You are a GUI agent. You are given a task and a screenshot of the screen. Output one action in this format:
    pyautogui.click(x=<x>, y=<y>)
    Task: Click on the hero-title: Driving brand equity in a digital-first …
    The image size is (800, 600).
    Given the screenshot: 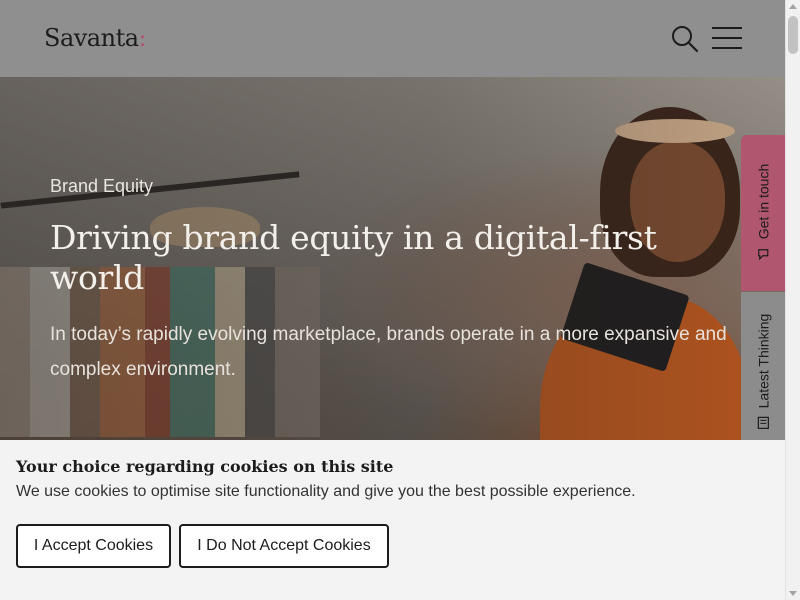 What is the action you would take?
    pyautogui.click(x=353, y=257)
    